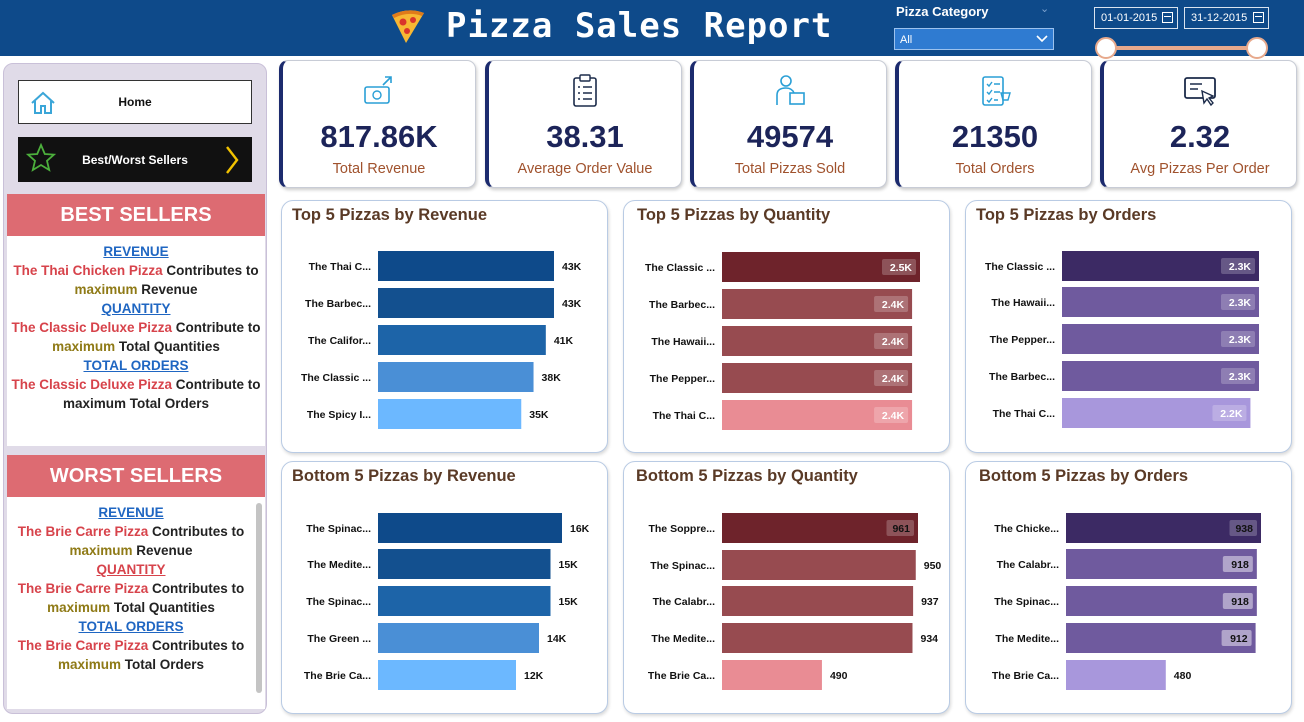 This screenshot has height=722, width=1304. Describe the element at coordinates (585, 90) in the screenshot. I see `clipboard-icon` at that location.